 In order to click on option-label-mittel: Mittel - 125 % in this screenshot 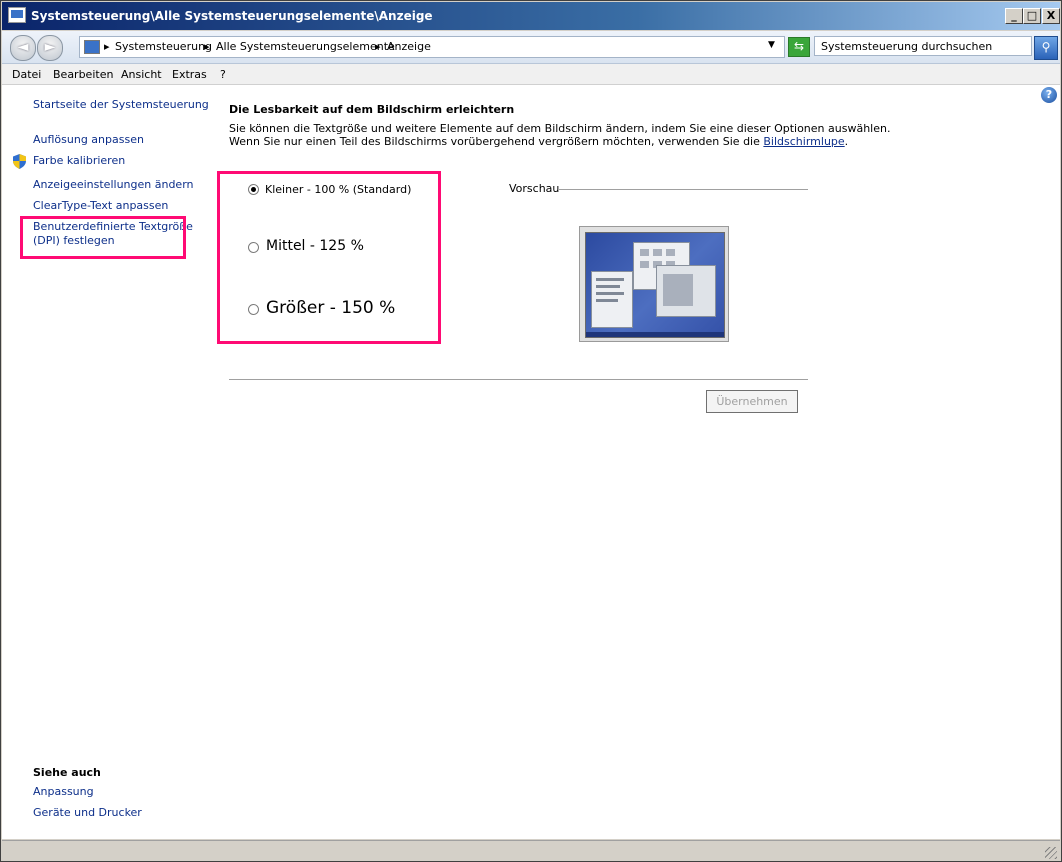, I will do `click(315, 246)`.